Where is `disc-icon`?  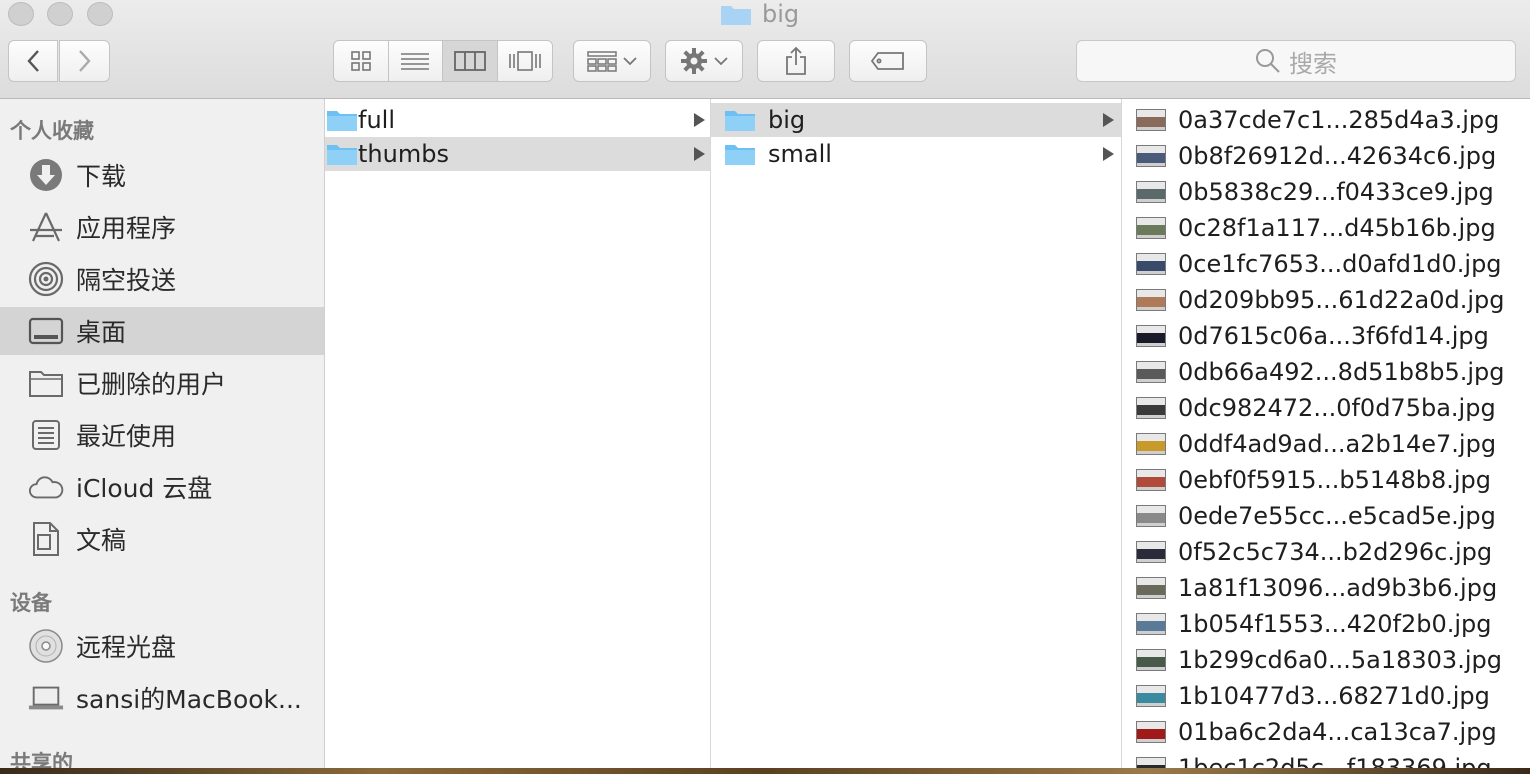 disc-icon is located at coordinates (46, 646).